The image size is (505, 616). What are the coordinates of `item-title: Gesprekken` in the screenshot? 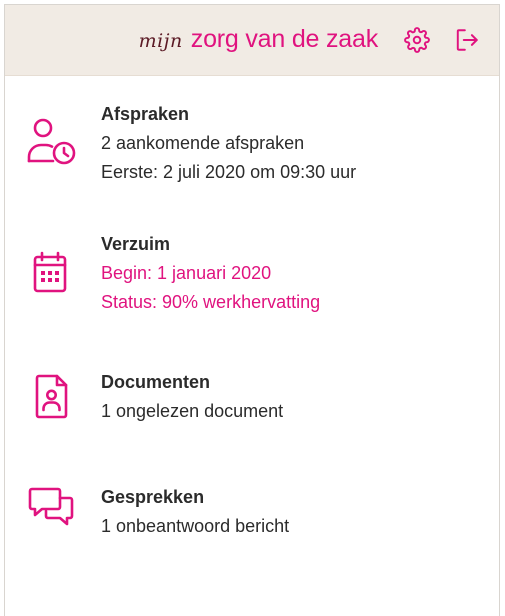 It's located at (153, 497).